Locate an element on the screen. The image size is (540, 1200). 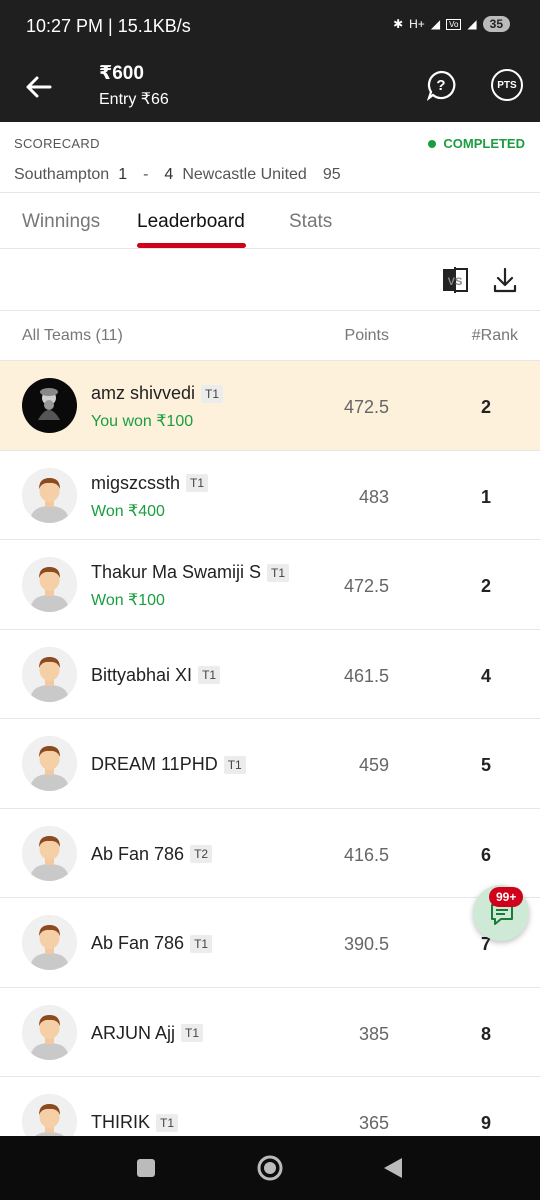
team-tag: T2 is located at coordinates (201, 854).